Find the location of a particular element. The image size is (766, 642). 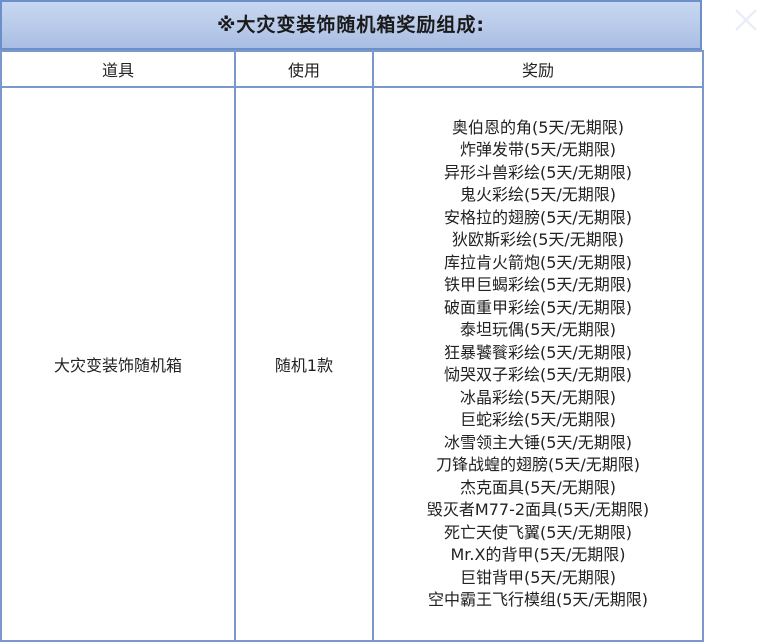

list-item: Mr.X的背甲(5天/无期限) is located at coordinates (538, 554).